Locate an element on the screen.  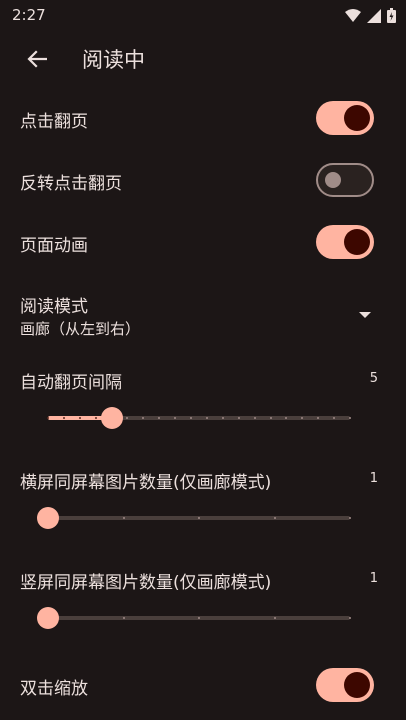
reverse-tap-switch is located at coordinates (345, 180).